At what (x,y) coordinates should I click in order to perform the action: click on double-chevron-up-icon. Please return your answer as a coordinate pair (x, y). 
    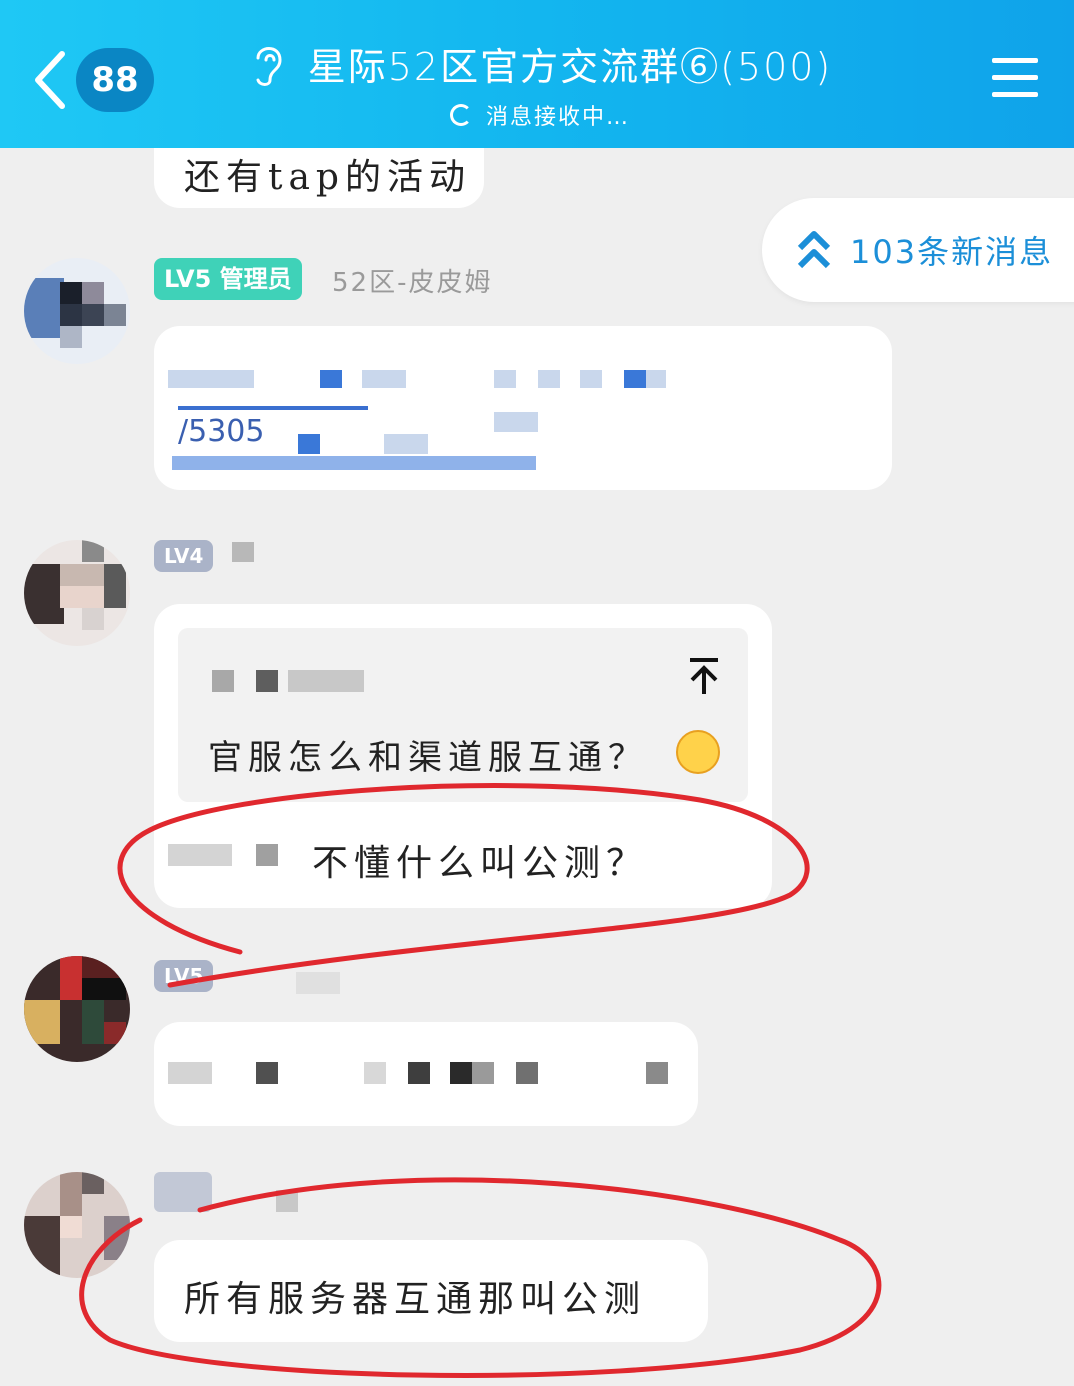
    Looking at the image, I should click on (814, 250).